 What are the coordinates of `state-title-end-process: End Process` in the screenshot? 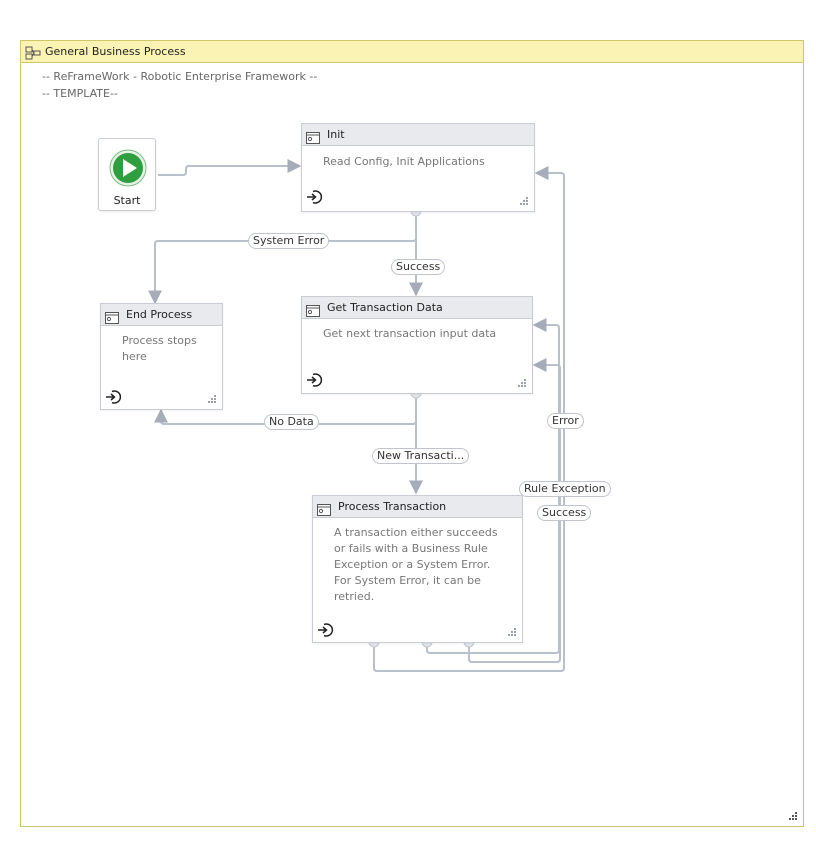 It's located at (159, 314).